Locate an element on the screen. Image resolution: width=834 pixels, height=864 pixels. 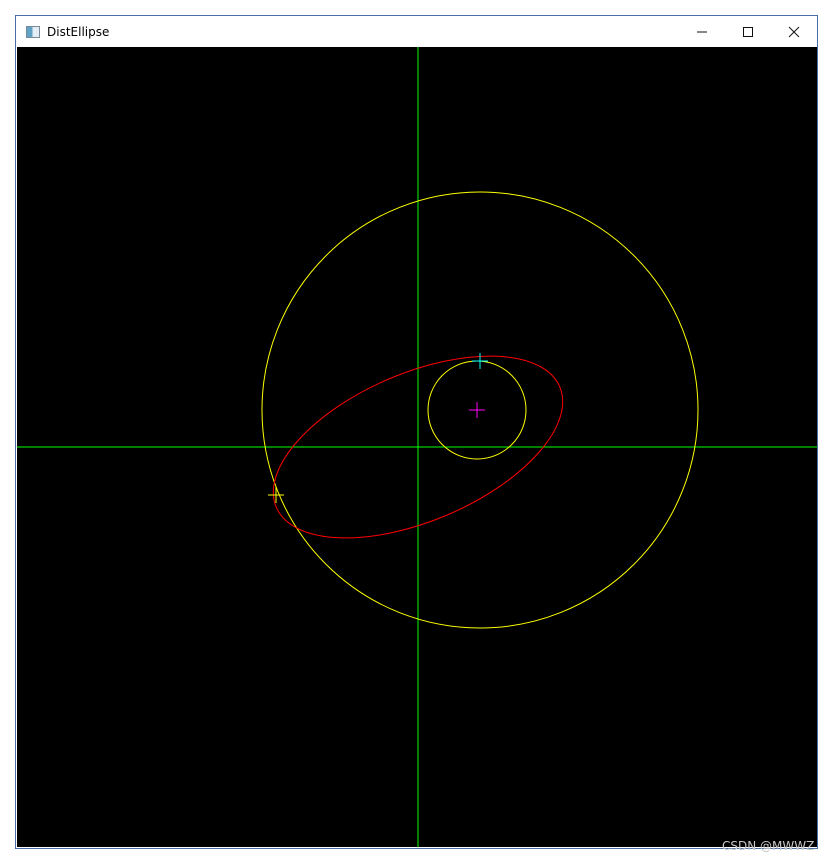
maximize-icon is located at coordinates (748, 31).